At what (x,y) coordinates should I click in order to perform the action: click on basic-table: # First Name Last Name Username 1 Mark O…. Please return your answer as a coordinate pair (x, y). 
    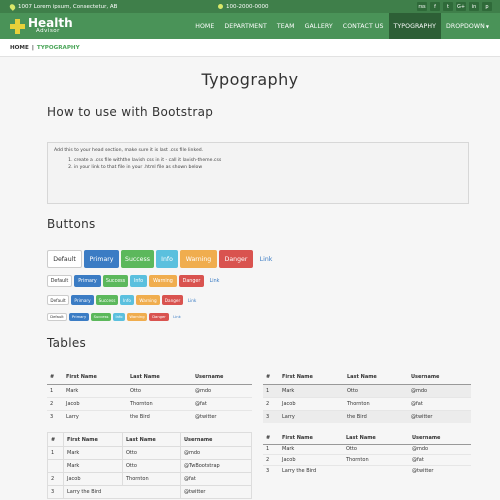
    Looking at the image, I should click on (149, 396).